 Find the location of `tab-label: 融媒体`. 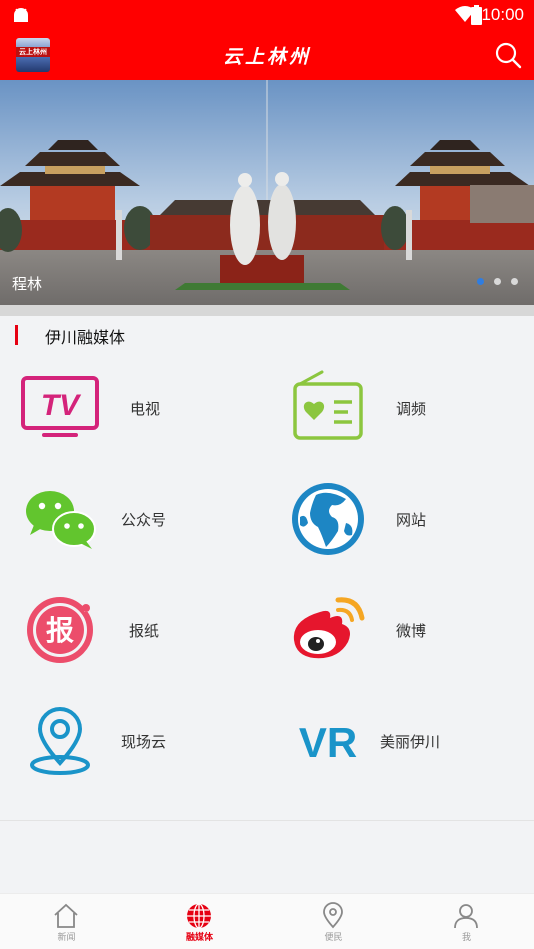

tab-label: 融媒体 is located at coordinates (199, 938).